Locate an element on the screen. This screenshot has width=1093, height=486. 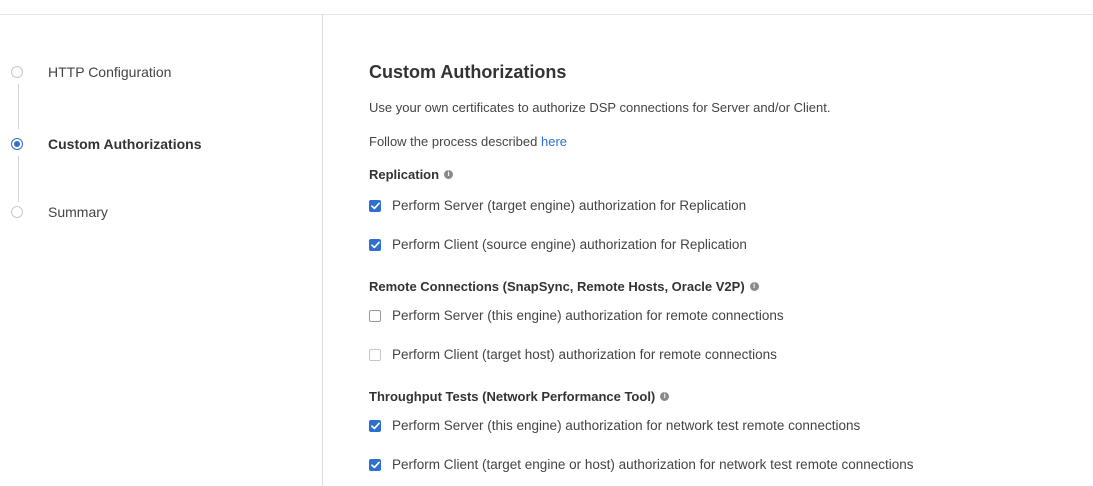
wizard-step-custom-authorizations: Custom Authorizations is located at coordinates (106, 144).